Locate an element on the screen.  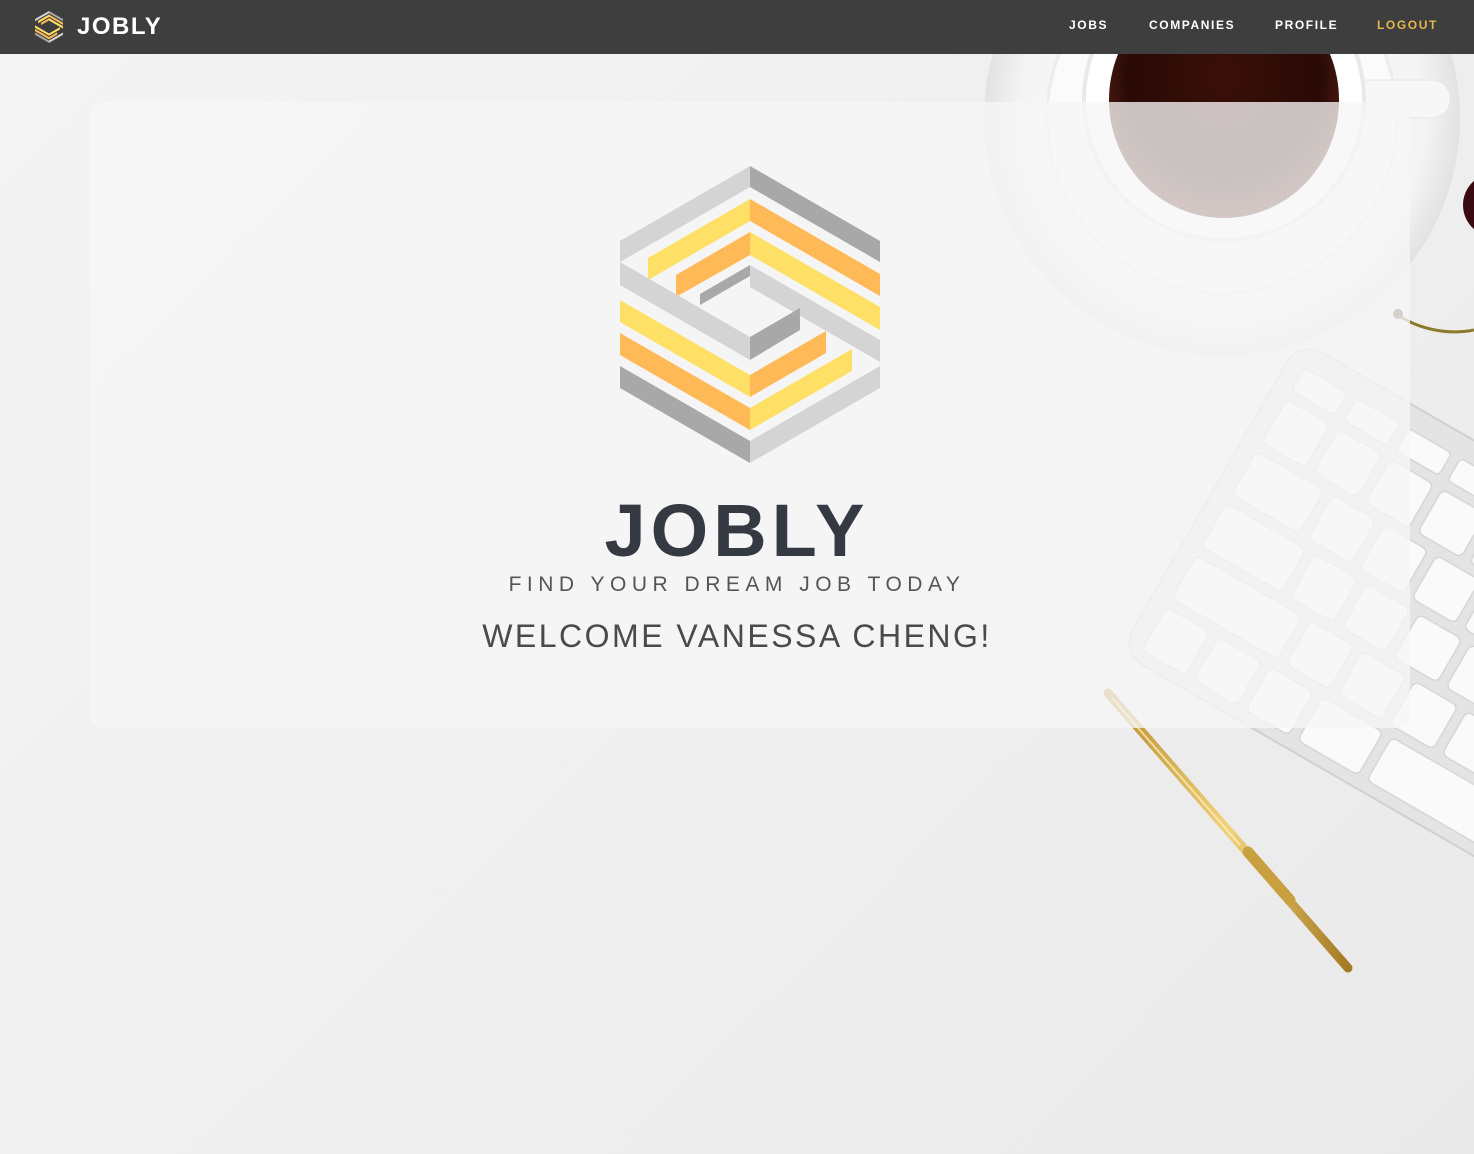
jobly-hexagon-logo-icon is located at coordinates (750, 314).